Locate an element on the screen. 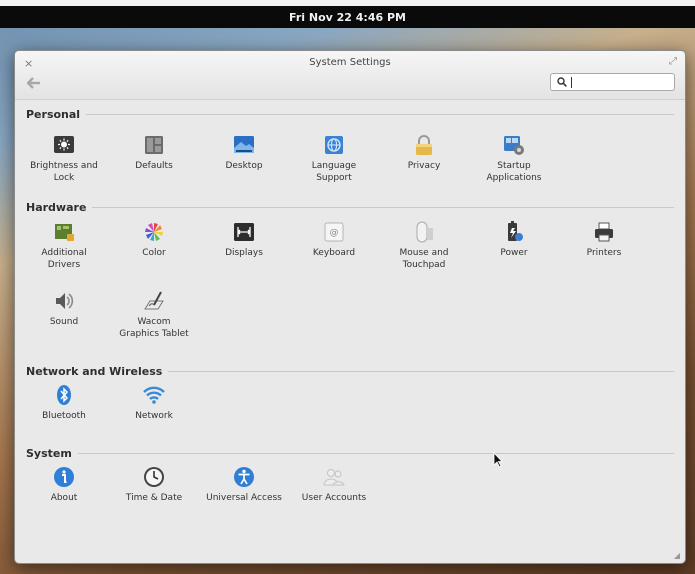 Image resolution: width=695 pixels, height=574 pixels. item-label: Printers is located at coordinates (604, 253).